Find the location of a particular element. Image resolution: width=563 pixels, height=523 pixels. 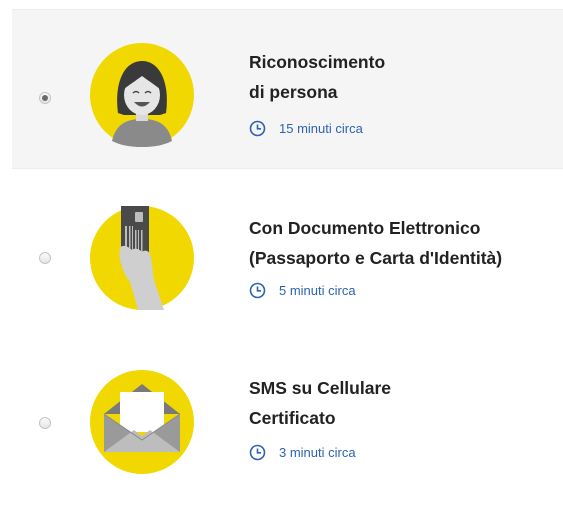

person-icon is located at coordinates (142, 95).